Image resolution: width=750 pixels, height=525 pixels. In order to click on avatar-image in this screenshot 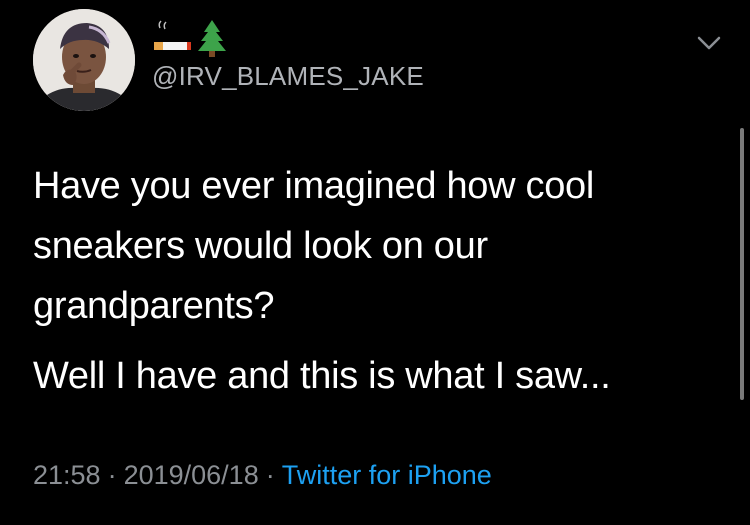, I will do `click(84, 60)`.